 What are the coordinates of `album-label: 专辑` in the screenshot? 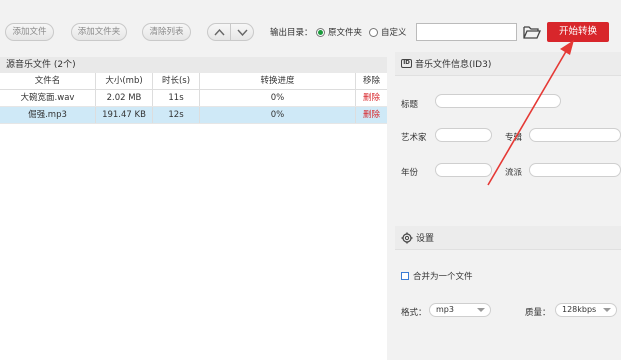 It's located at (514, 138).